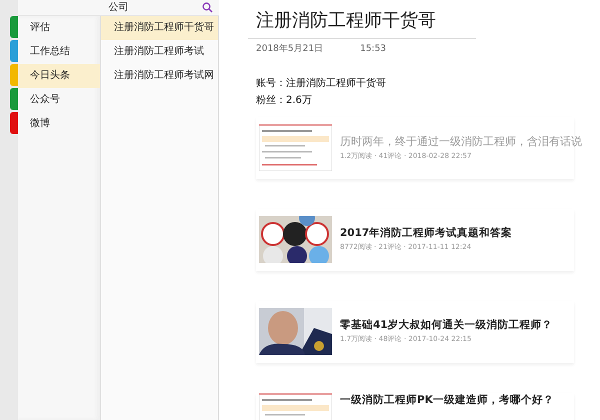  I want to click on info-line: 粉丝：2.6万, so click(284, 101).